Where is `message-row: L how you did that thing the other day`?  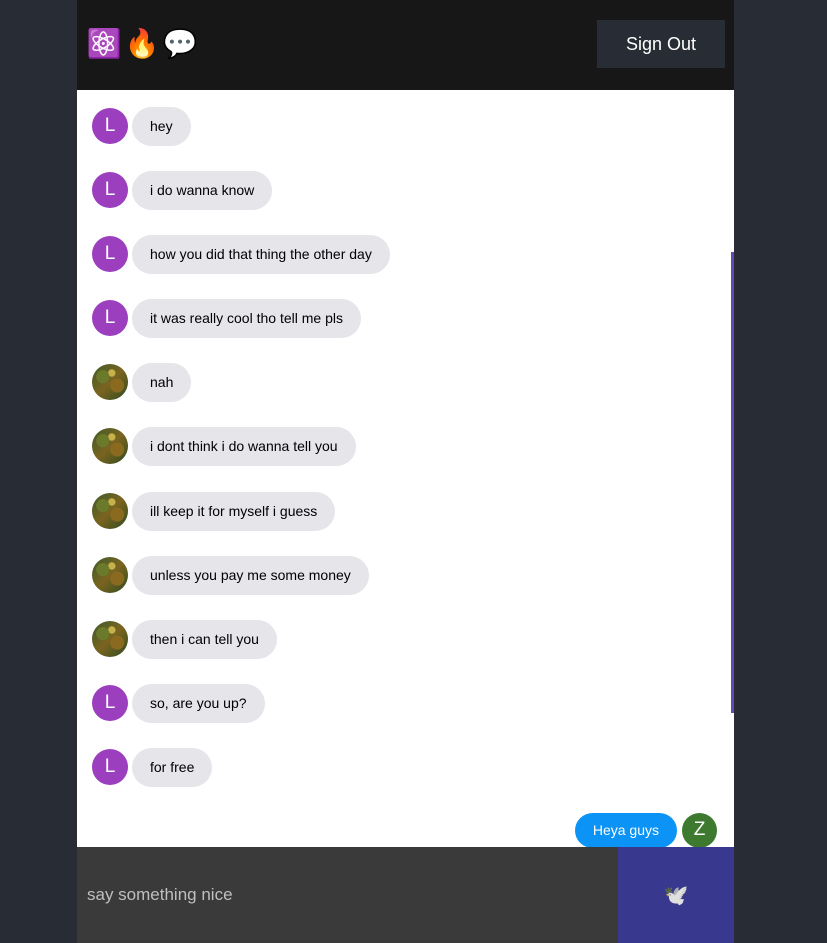
message-row: L how you did that thing the other day is located at coordinates (241, 254).